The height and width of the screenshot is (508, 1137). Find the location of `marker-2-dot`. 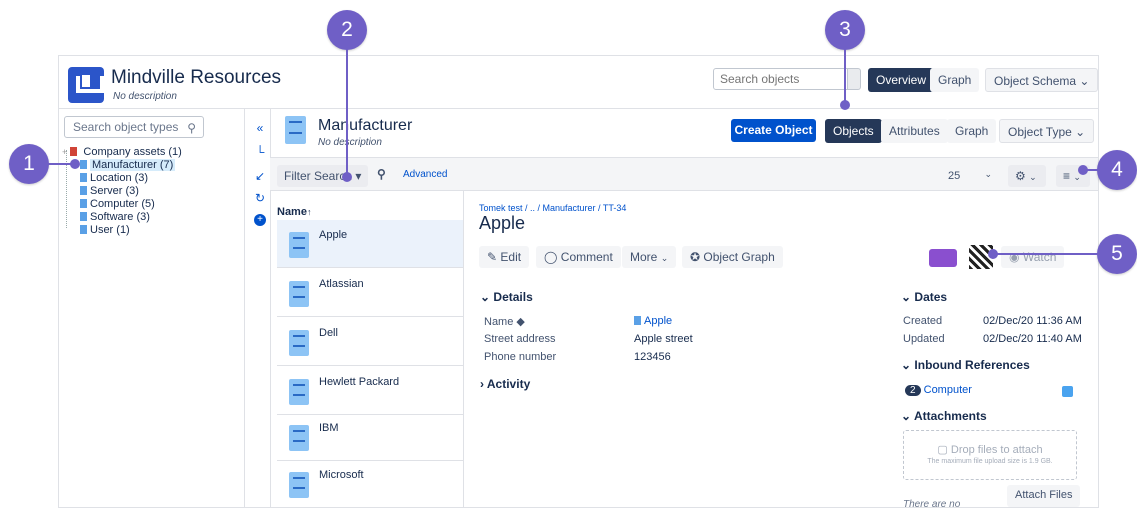

marker-2-dot is located at coordinates (347, 177).